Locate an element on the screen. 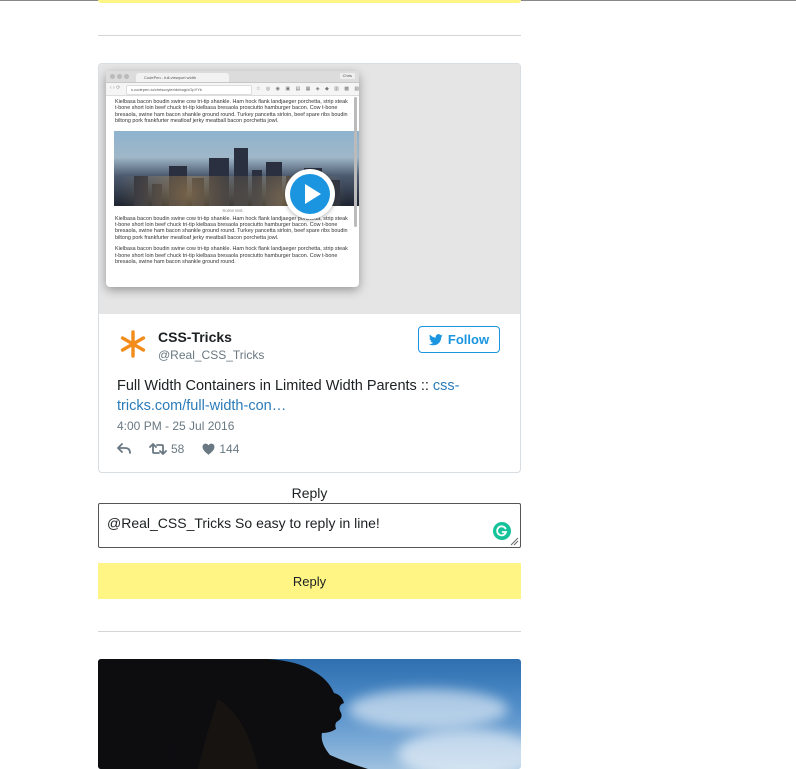 This screenshot has width=796, height=769. reply-action is located at coordinates (124, 449).